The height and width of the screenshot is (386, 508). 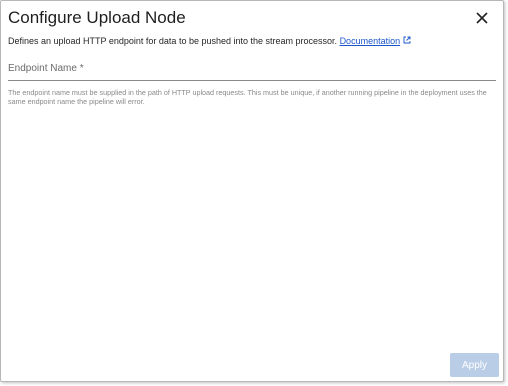 I want to click on close-icon, so click(x=482, y=18).